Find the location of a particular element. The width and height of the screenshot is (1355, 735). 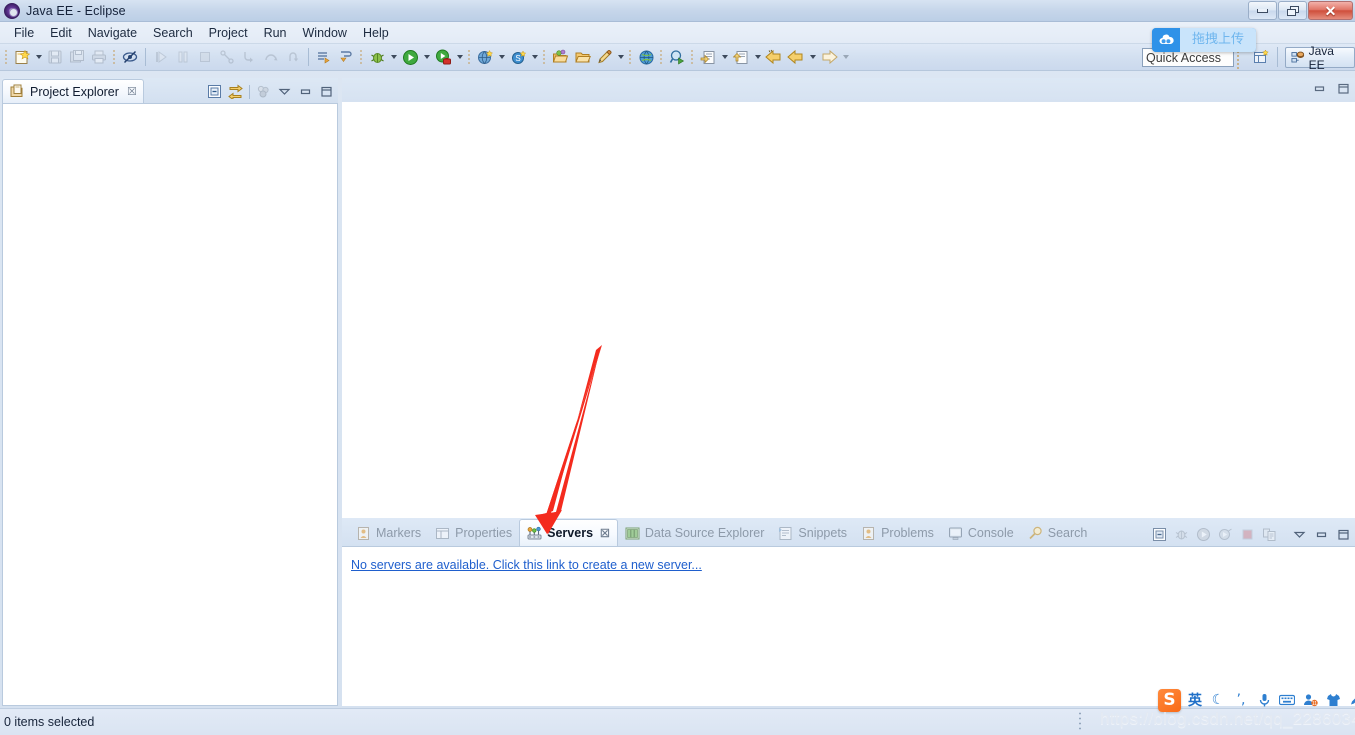

forward-dropdown-arrow is located at coordinates (845, 57).